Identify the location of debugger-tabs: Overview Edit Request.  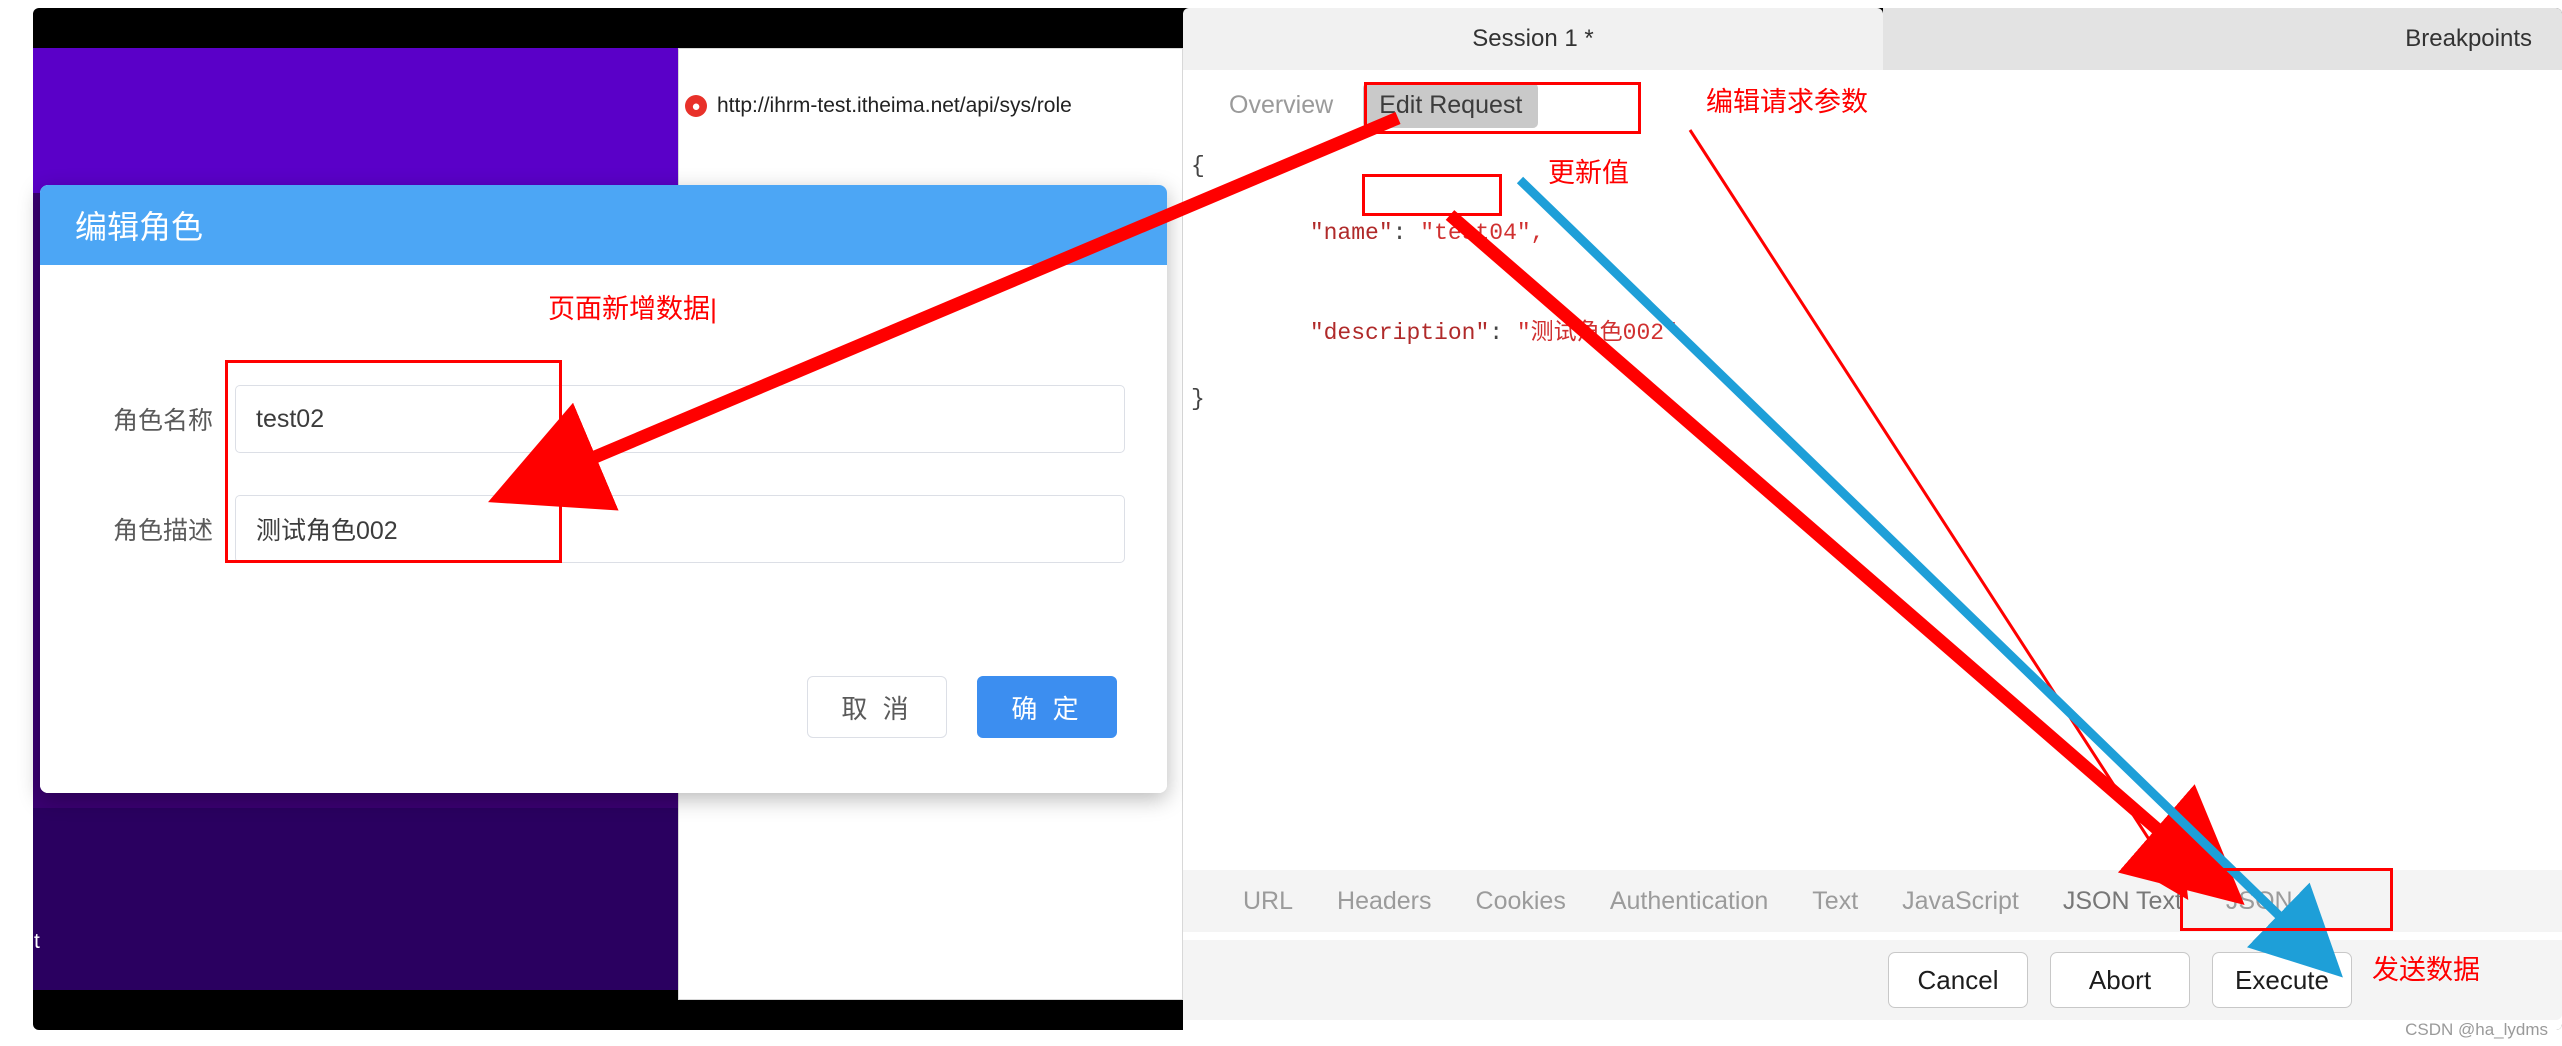
(1872, 105).